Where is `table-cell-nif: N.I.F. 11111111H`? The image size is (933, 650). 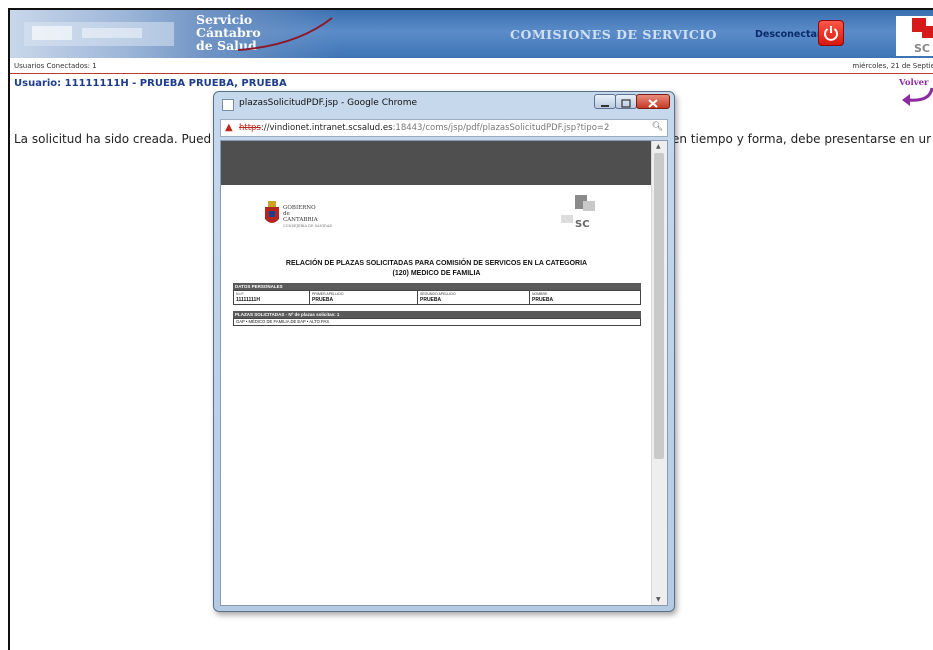 table-cell-nif: N.I.F. 11111111H is located at coordinates (272, 297).